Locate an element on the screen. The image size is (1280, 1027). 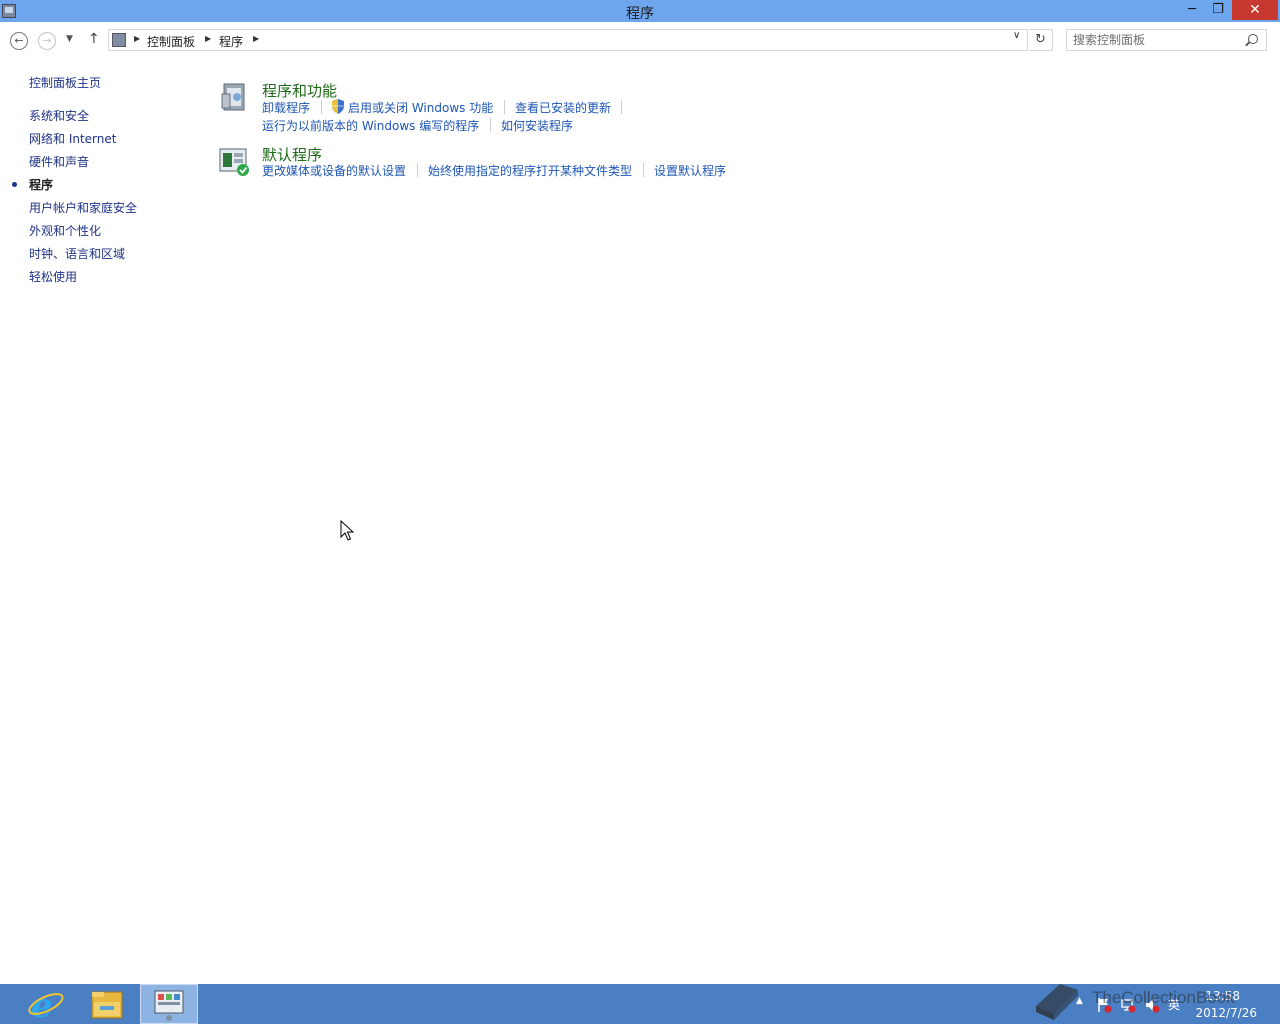
svg-text: e is located at coordinates (42, 1005).